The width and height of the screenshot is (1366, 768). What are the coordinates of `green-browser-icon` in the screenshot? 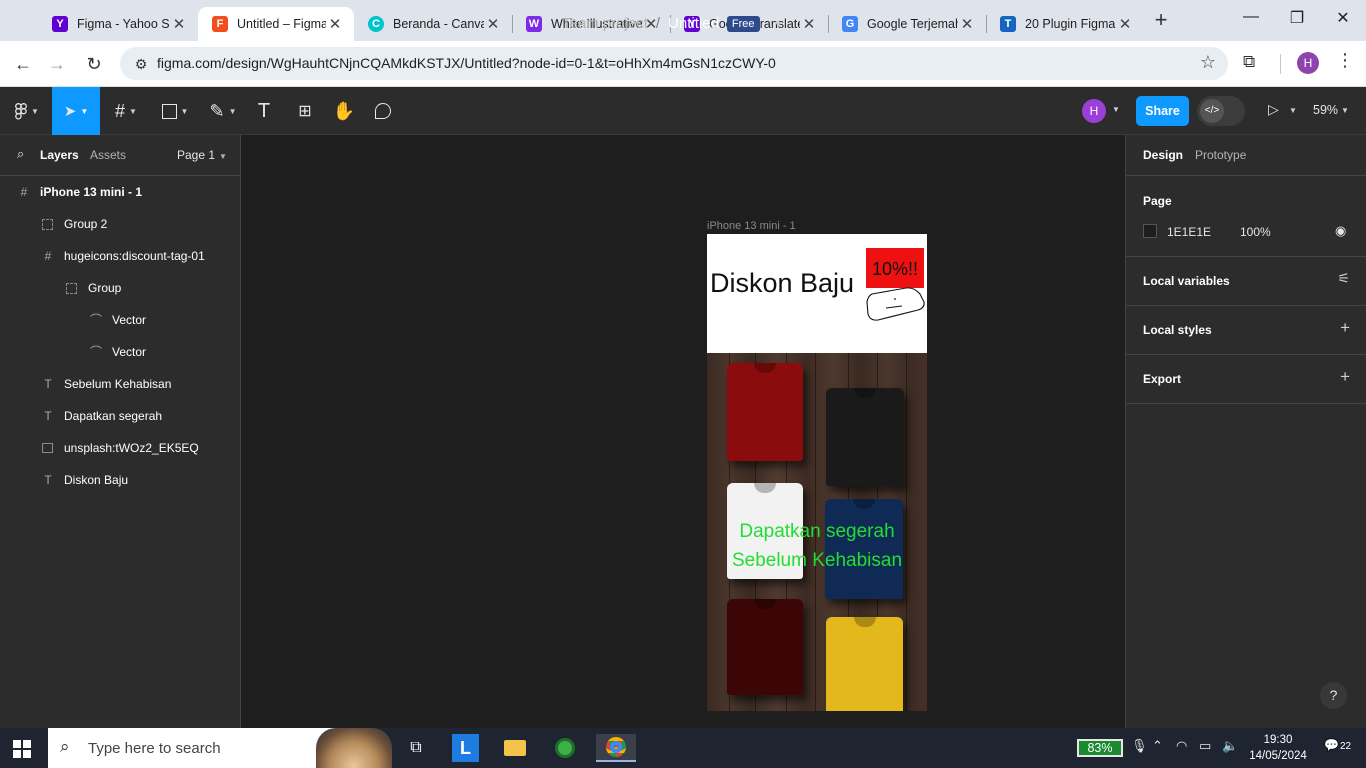 It's located at (565, 748).